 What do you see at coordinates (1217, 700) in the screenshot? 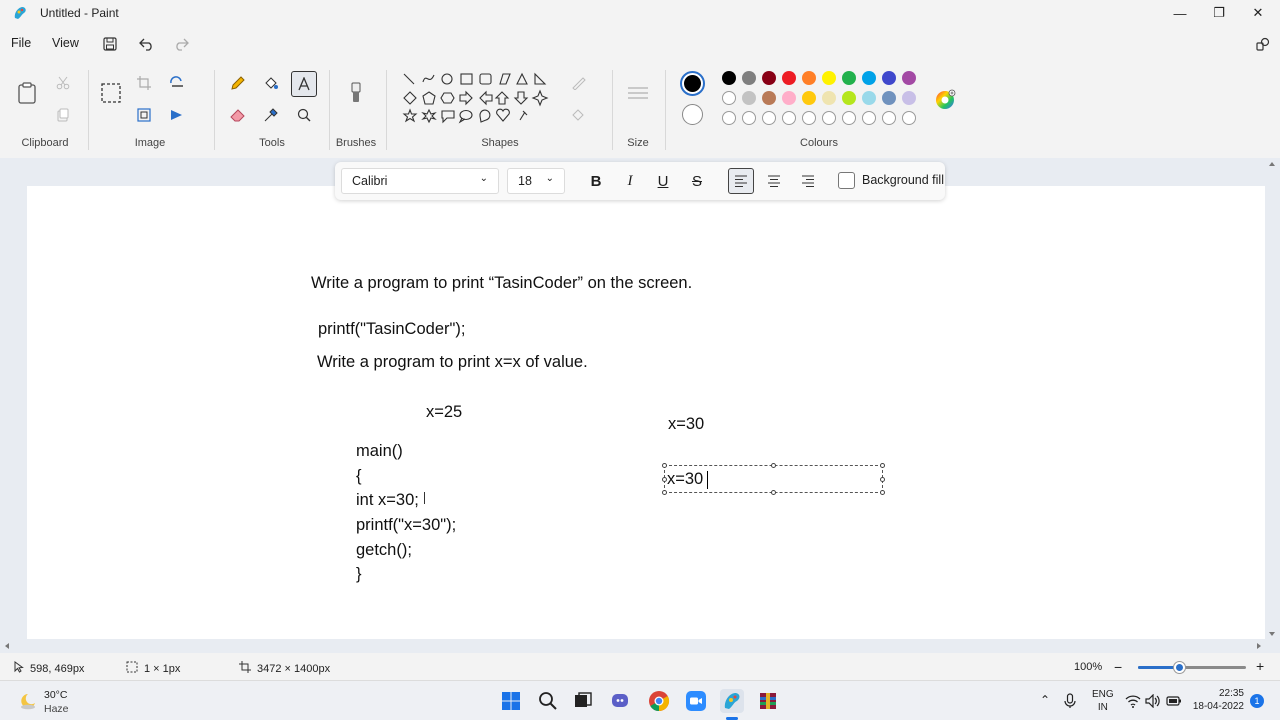
I see `clock: 22:35 18-04-2022` at bounding box center [1217, 700].